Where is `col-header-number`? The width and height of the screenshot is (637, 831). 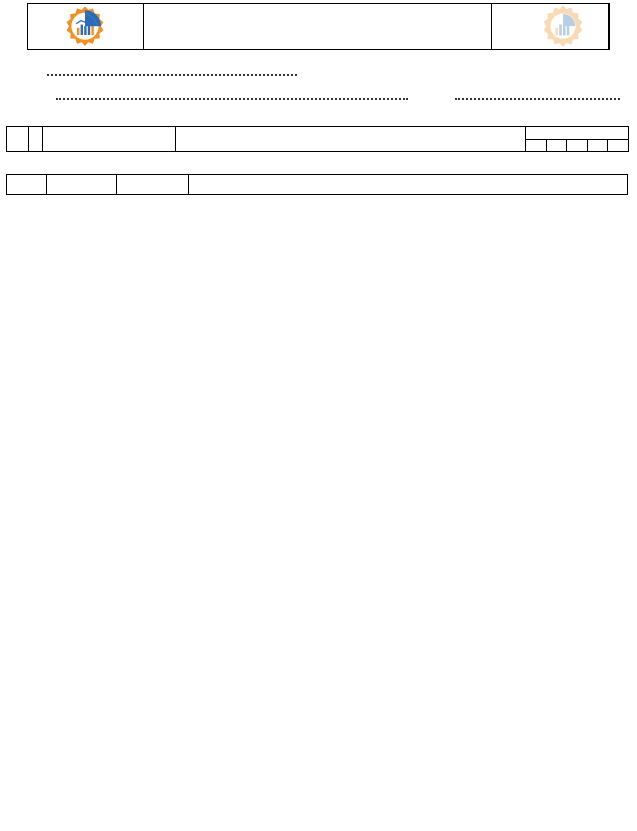 col-header-number is located at coordinates (35, 139).